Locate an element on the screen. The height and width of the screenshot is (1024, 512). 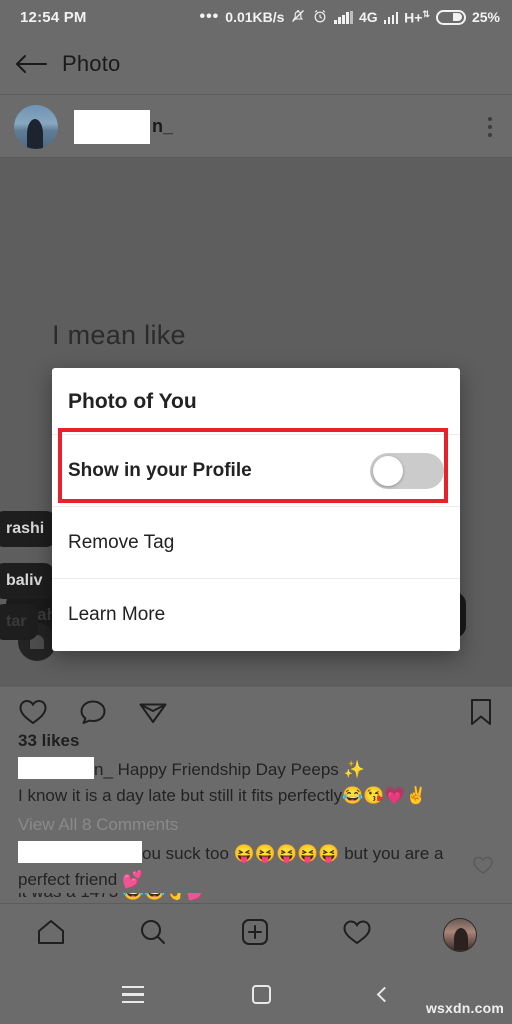
dialog-title: Photo of You is located at coordinates (256, 401).